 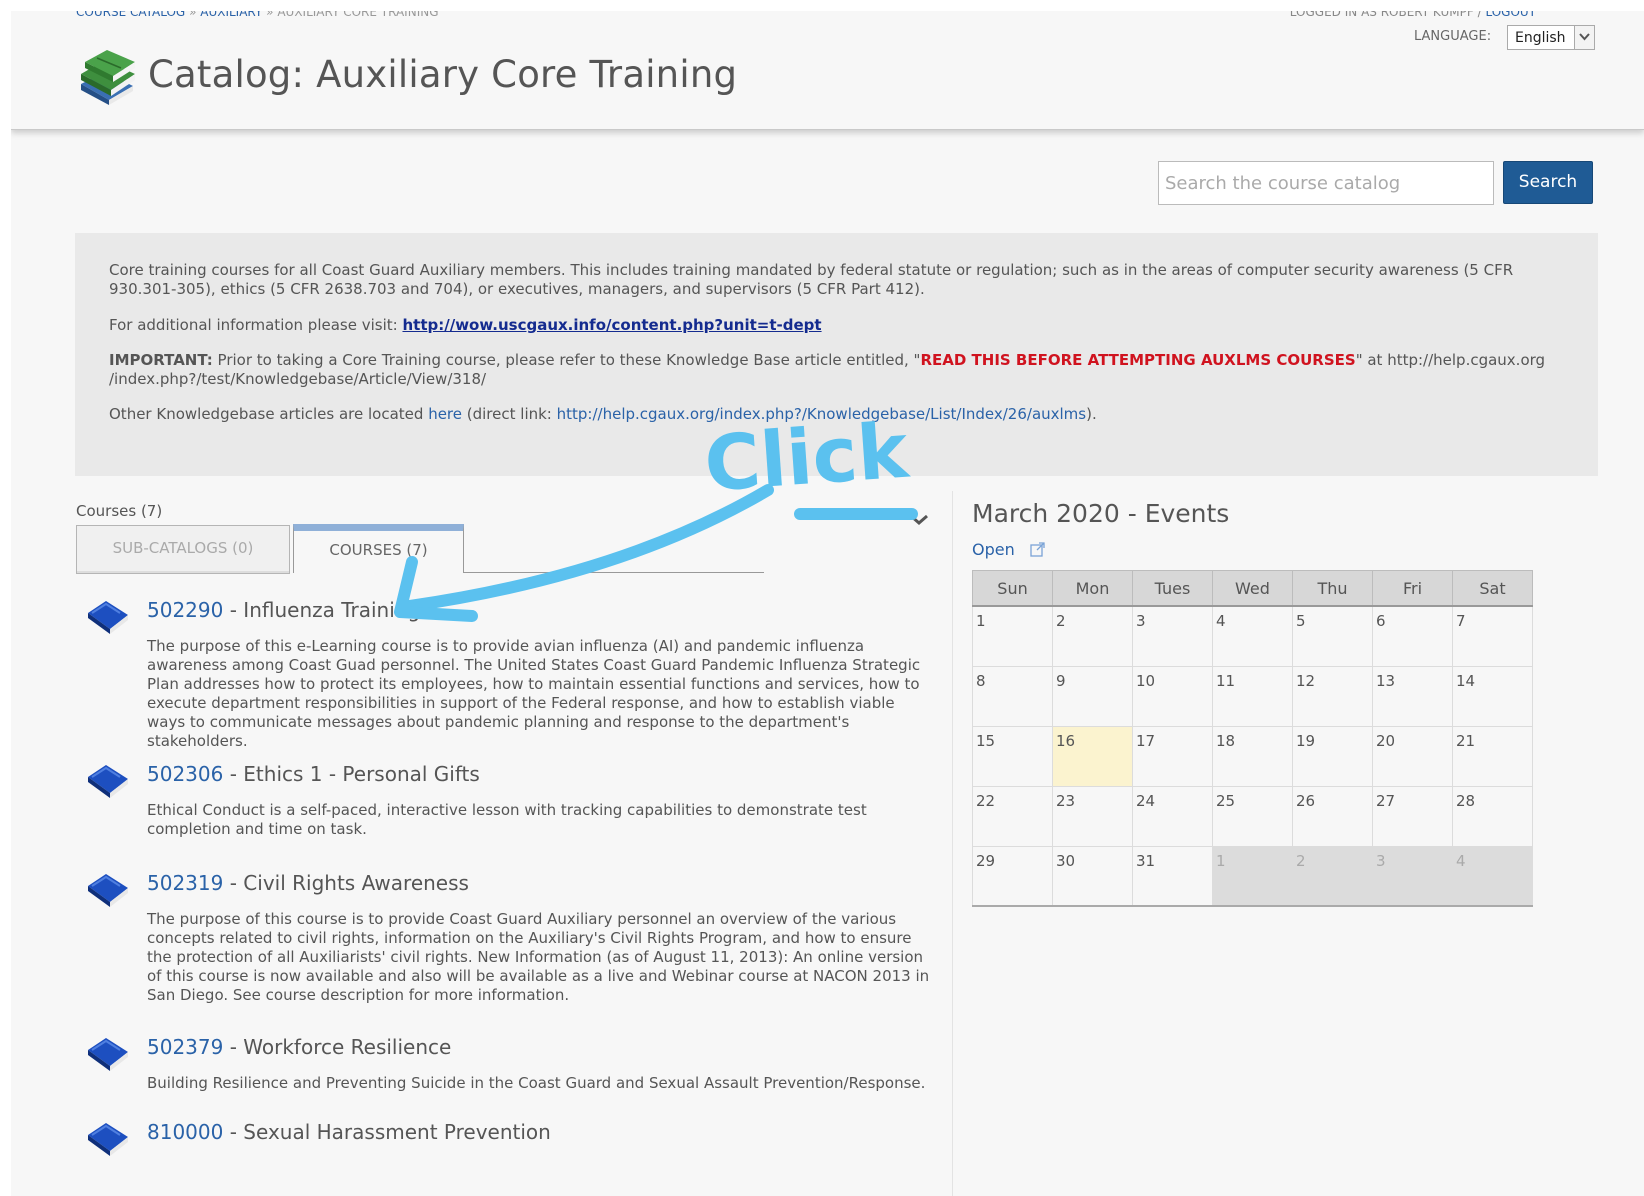 I want to click on annotation-text: Click, so click(x=807, y=456).